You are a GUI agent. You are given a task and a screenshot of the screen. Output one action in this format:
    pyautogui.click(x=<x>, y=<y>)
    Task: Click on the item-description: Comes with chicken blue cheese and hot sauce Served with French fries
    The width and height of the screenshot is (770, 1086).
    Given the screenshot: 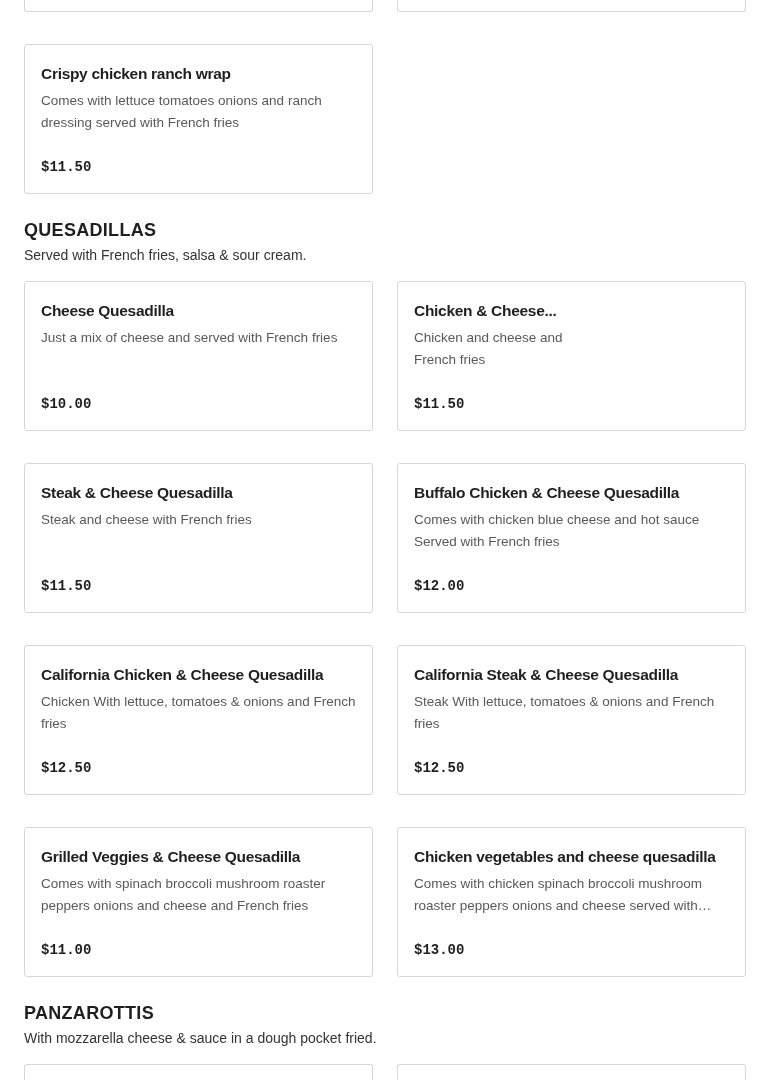 What is the action you would take?
    pyautogui.click(x=557, y=531)
    